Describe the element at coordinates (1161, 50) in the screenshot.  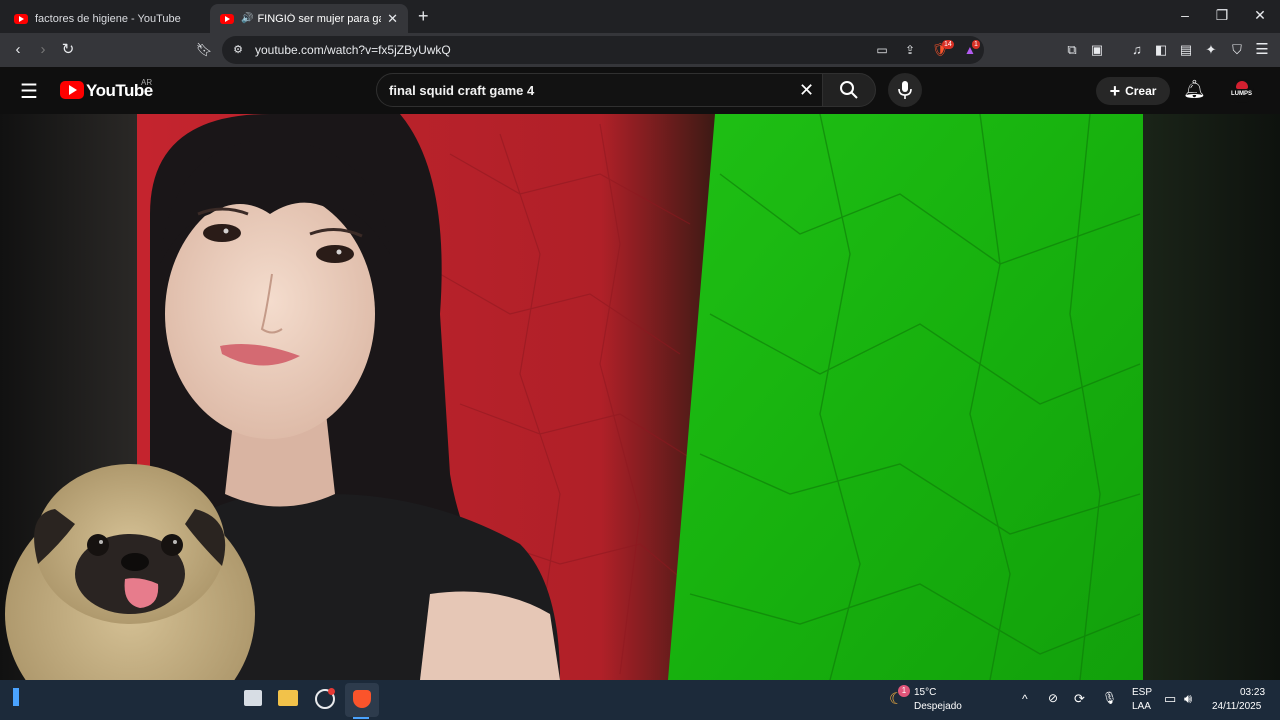
I see `sidebar-icon: ◧` at that location.